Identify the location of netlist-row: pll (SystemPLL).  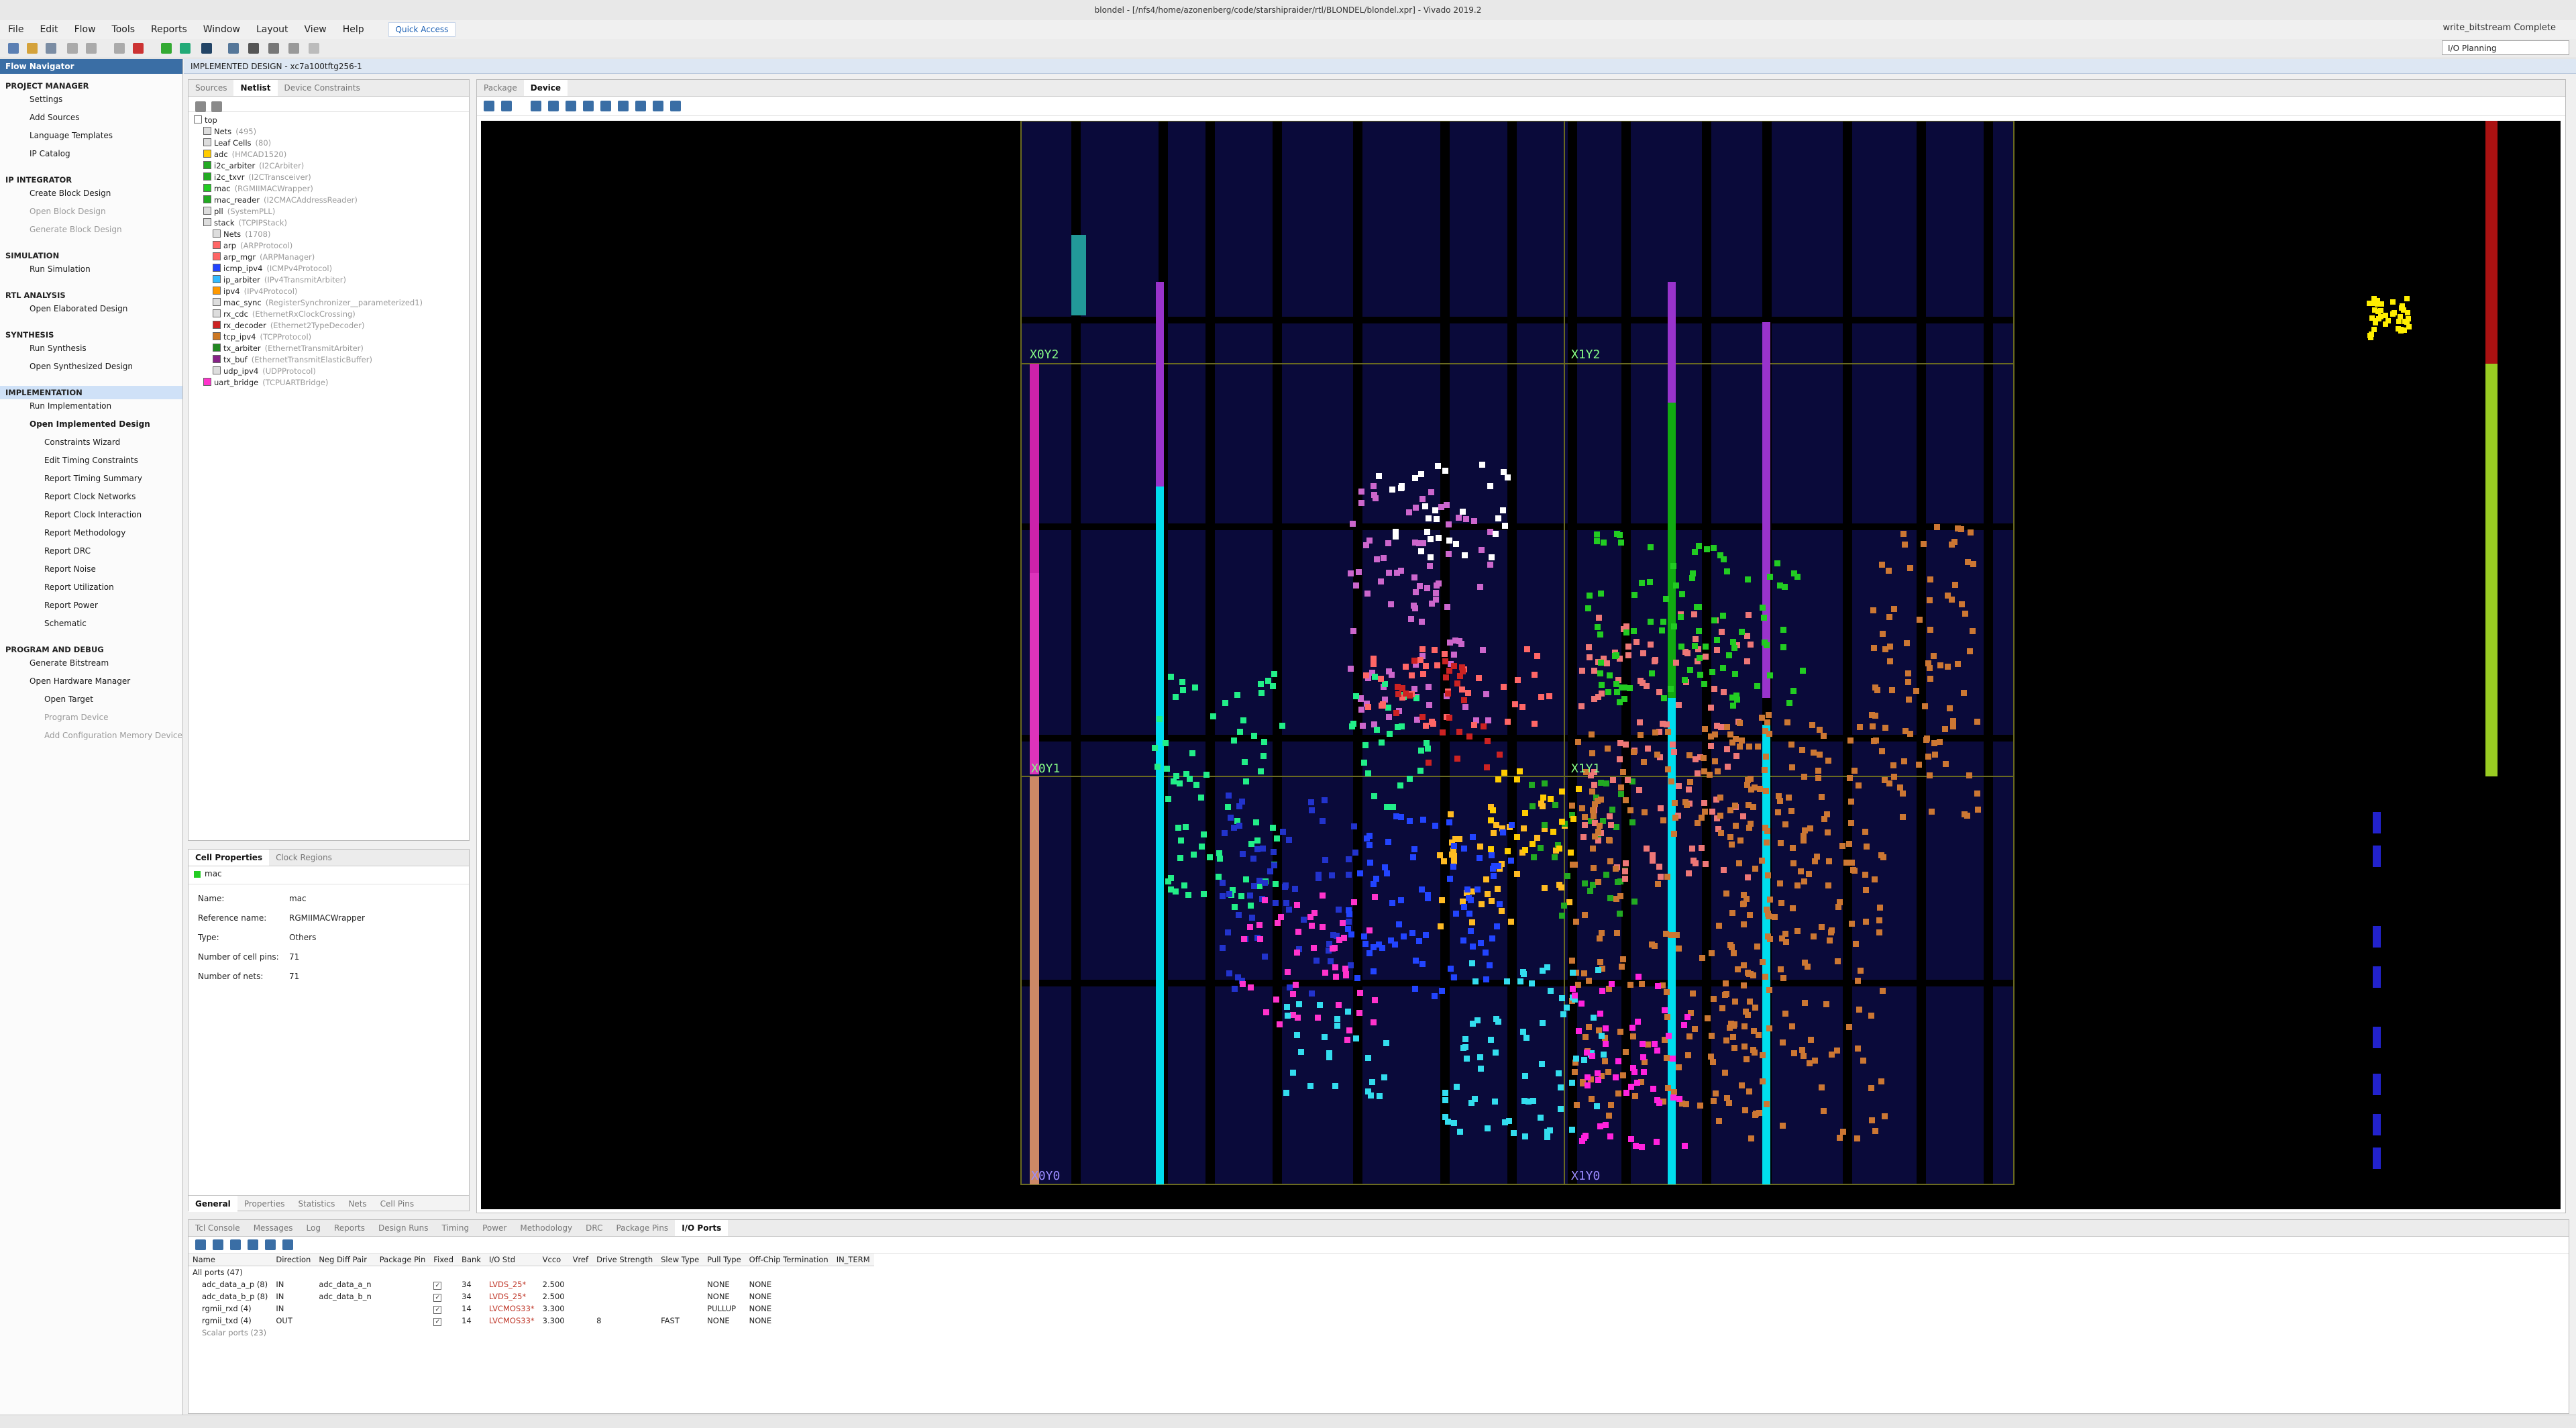
(239, 211).